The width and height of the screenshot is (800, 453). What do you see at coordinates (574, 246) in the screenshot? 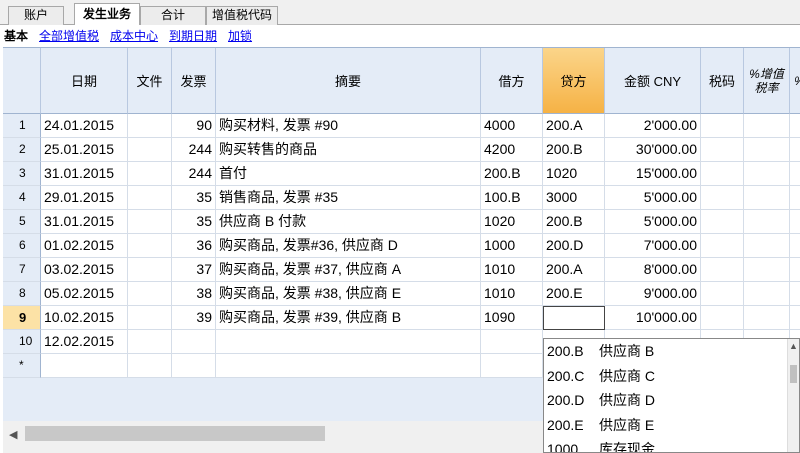
I see `cell-credit: 200.D` at bounding box center [574, 246].